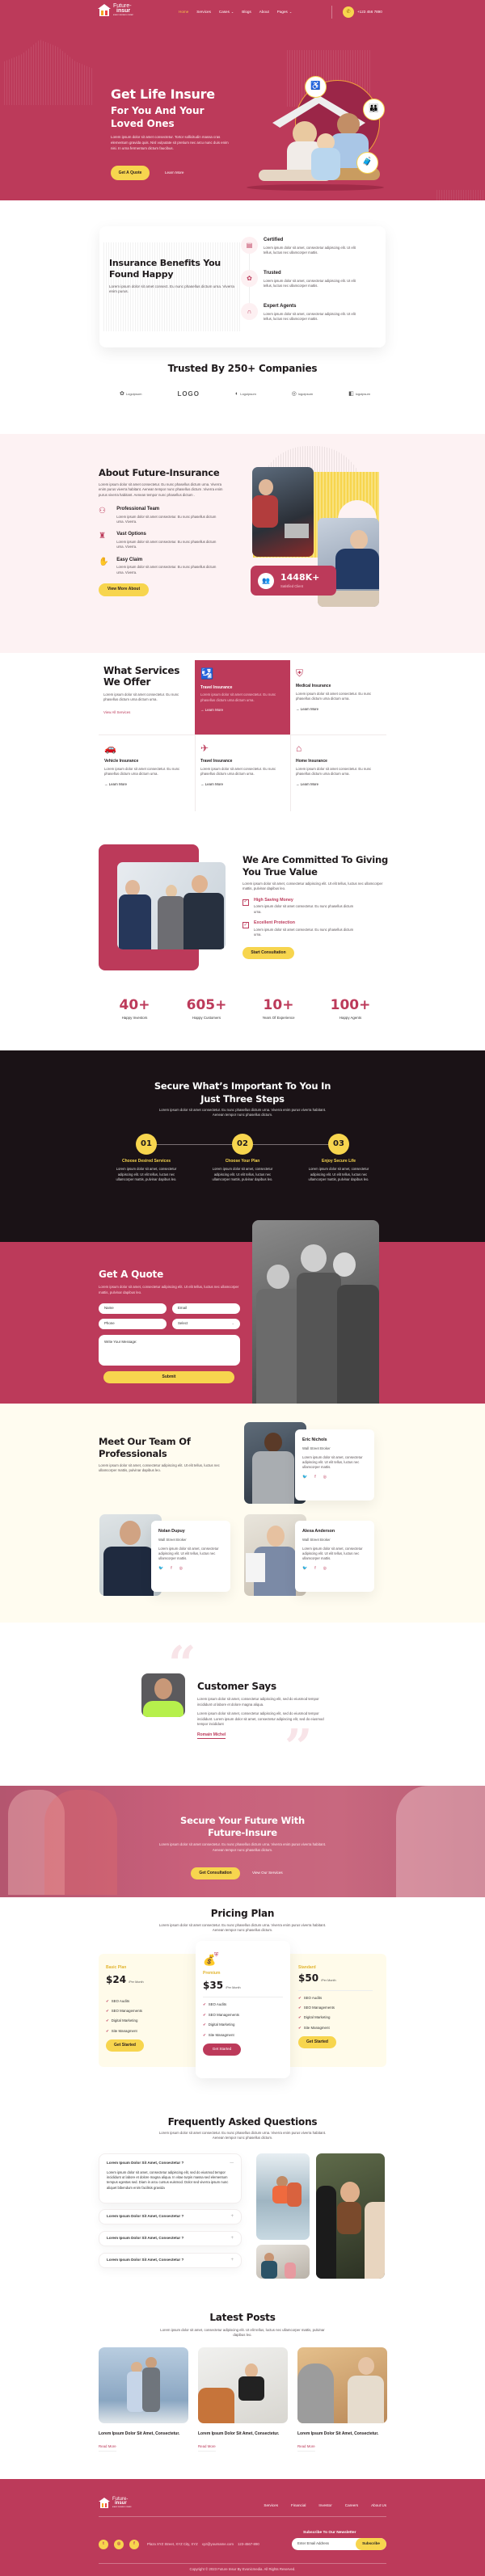  I want to click on feature-title: Professional Team, so click(138, 508).